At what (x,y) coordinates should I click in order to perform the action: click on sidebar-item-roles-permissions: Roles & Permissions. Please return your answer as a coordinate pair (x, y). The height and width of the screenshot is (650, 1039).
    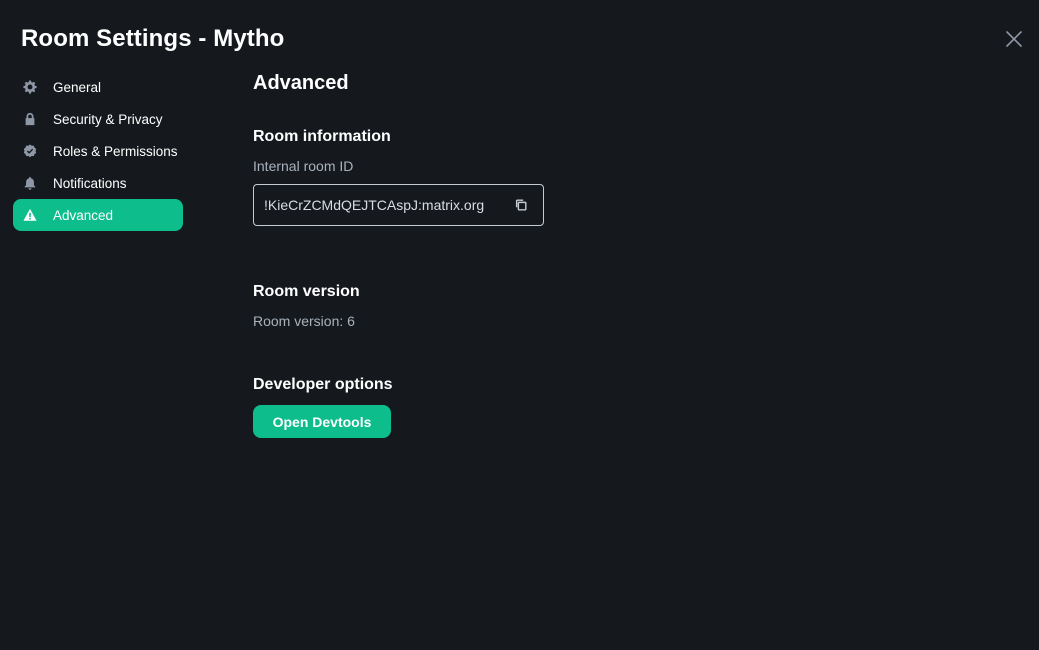
    Looking at the image, I should click on (98, 151).